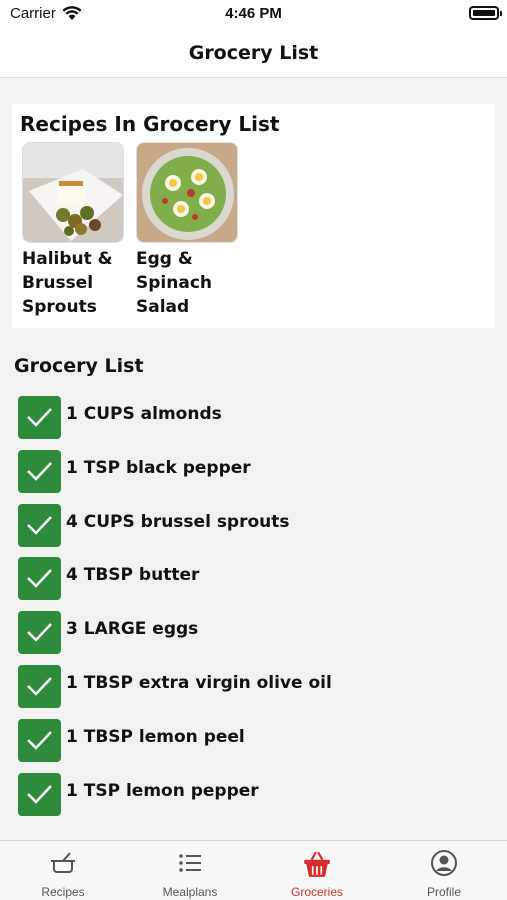 This screenshot has height=900, width=507. Describe the element at coordinates (162, 790) in the screenshot. I see `grocery-item-label: 1 TSP lemon pepper` at that location.